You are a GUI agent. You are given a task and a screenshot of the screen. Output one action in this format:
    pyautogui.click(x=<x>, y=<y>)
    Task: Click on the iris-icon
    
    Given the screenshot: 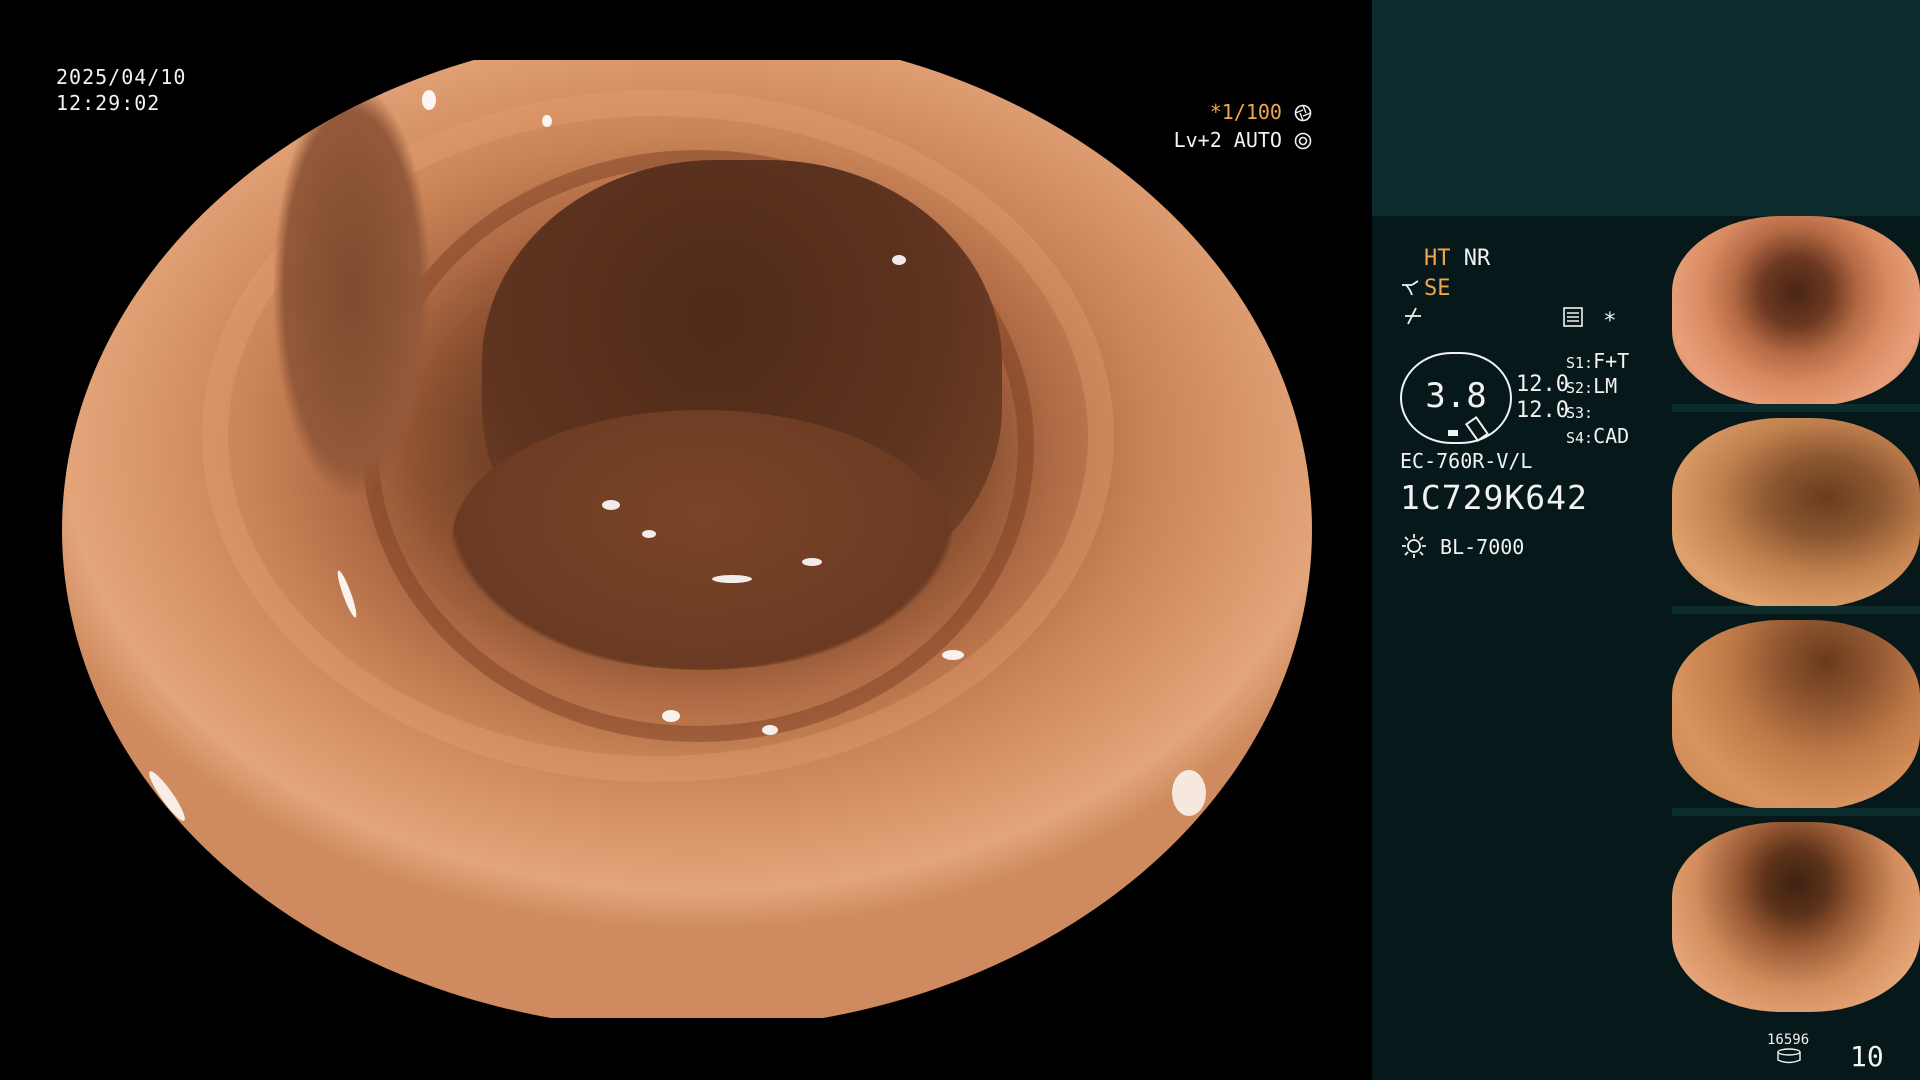 What is the action you would take?
    pyautogui.click(x=1303, y=141)
    